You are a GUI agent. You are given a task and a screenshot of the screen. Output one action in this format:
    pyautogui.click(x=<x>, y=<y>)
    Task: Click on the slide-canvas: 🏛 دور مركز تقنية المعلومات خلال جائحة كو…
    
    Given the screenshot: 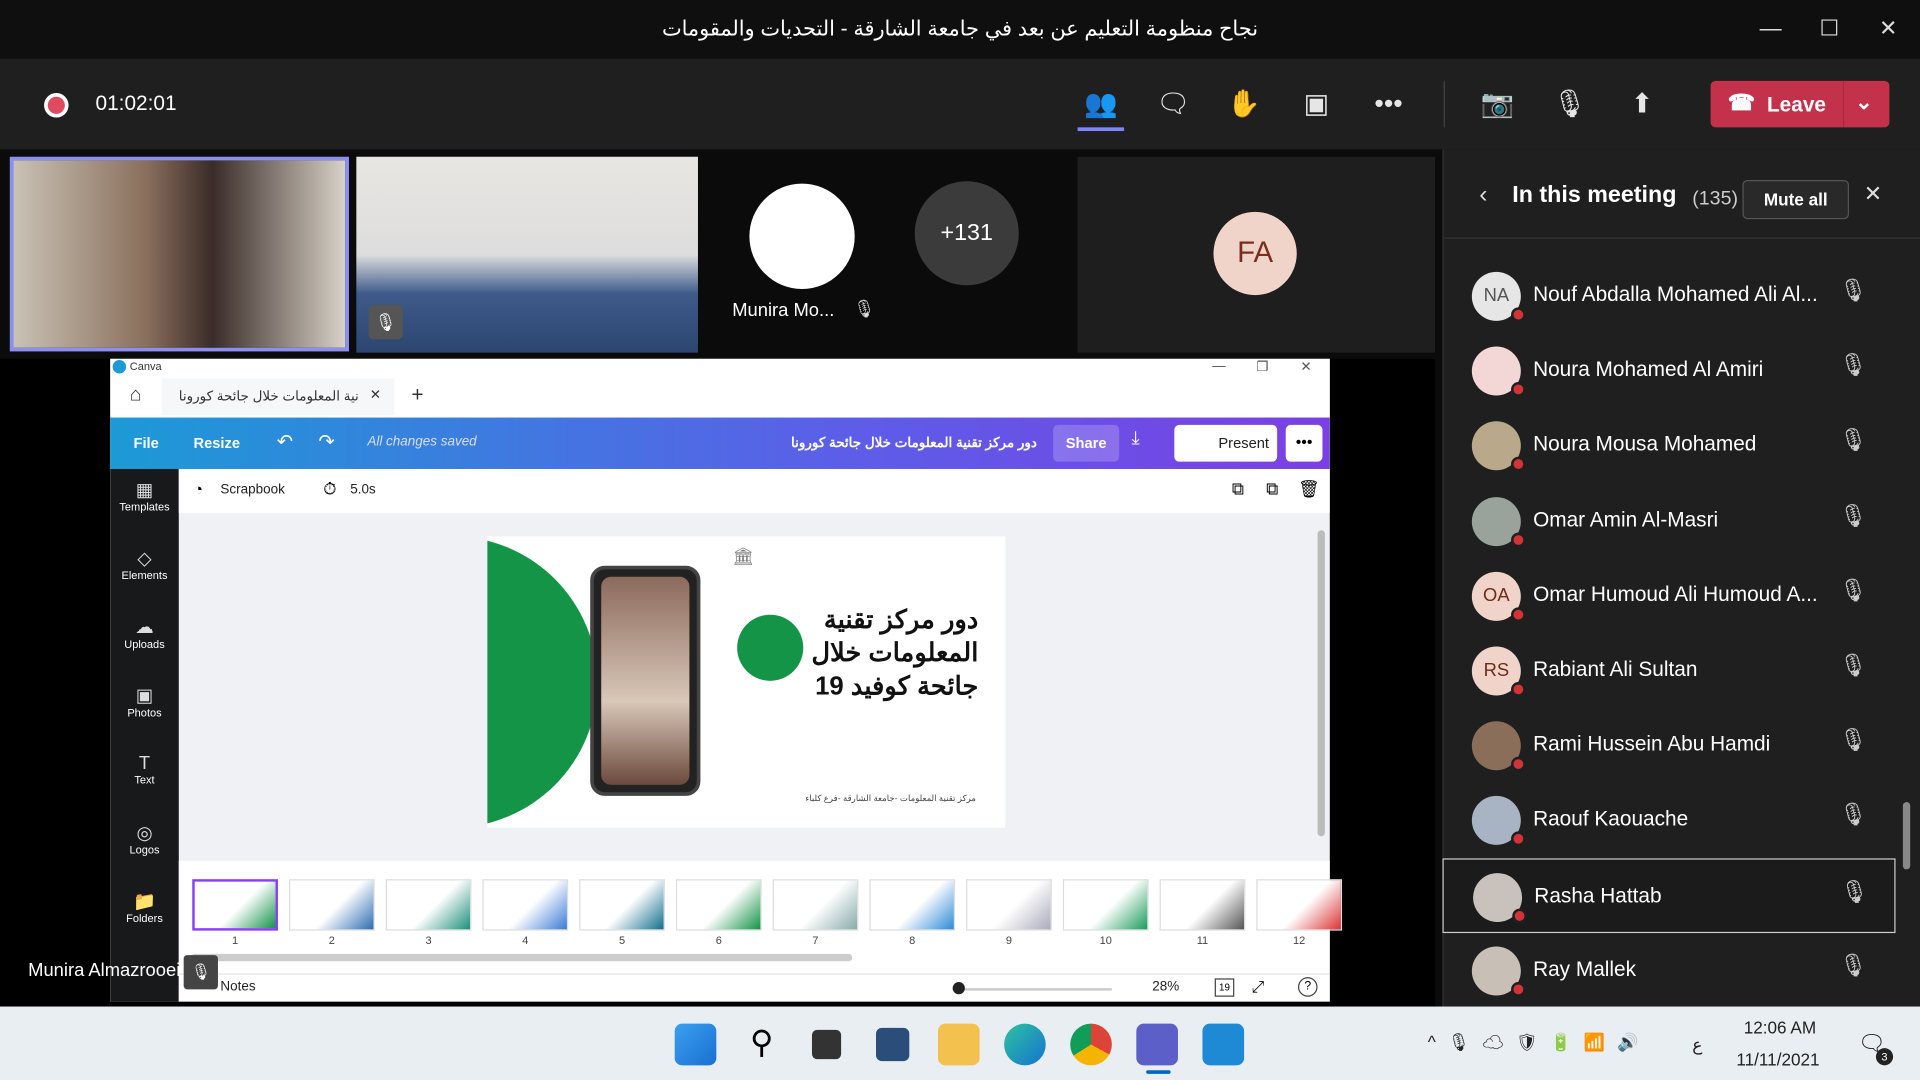 What is the action you would take?
    pyautogui.click(x=746, y=682)
    